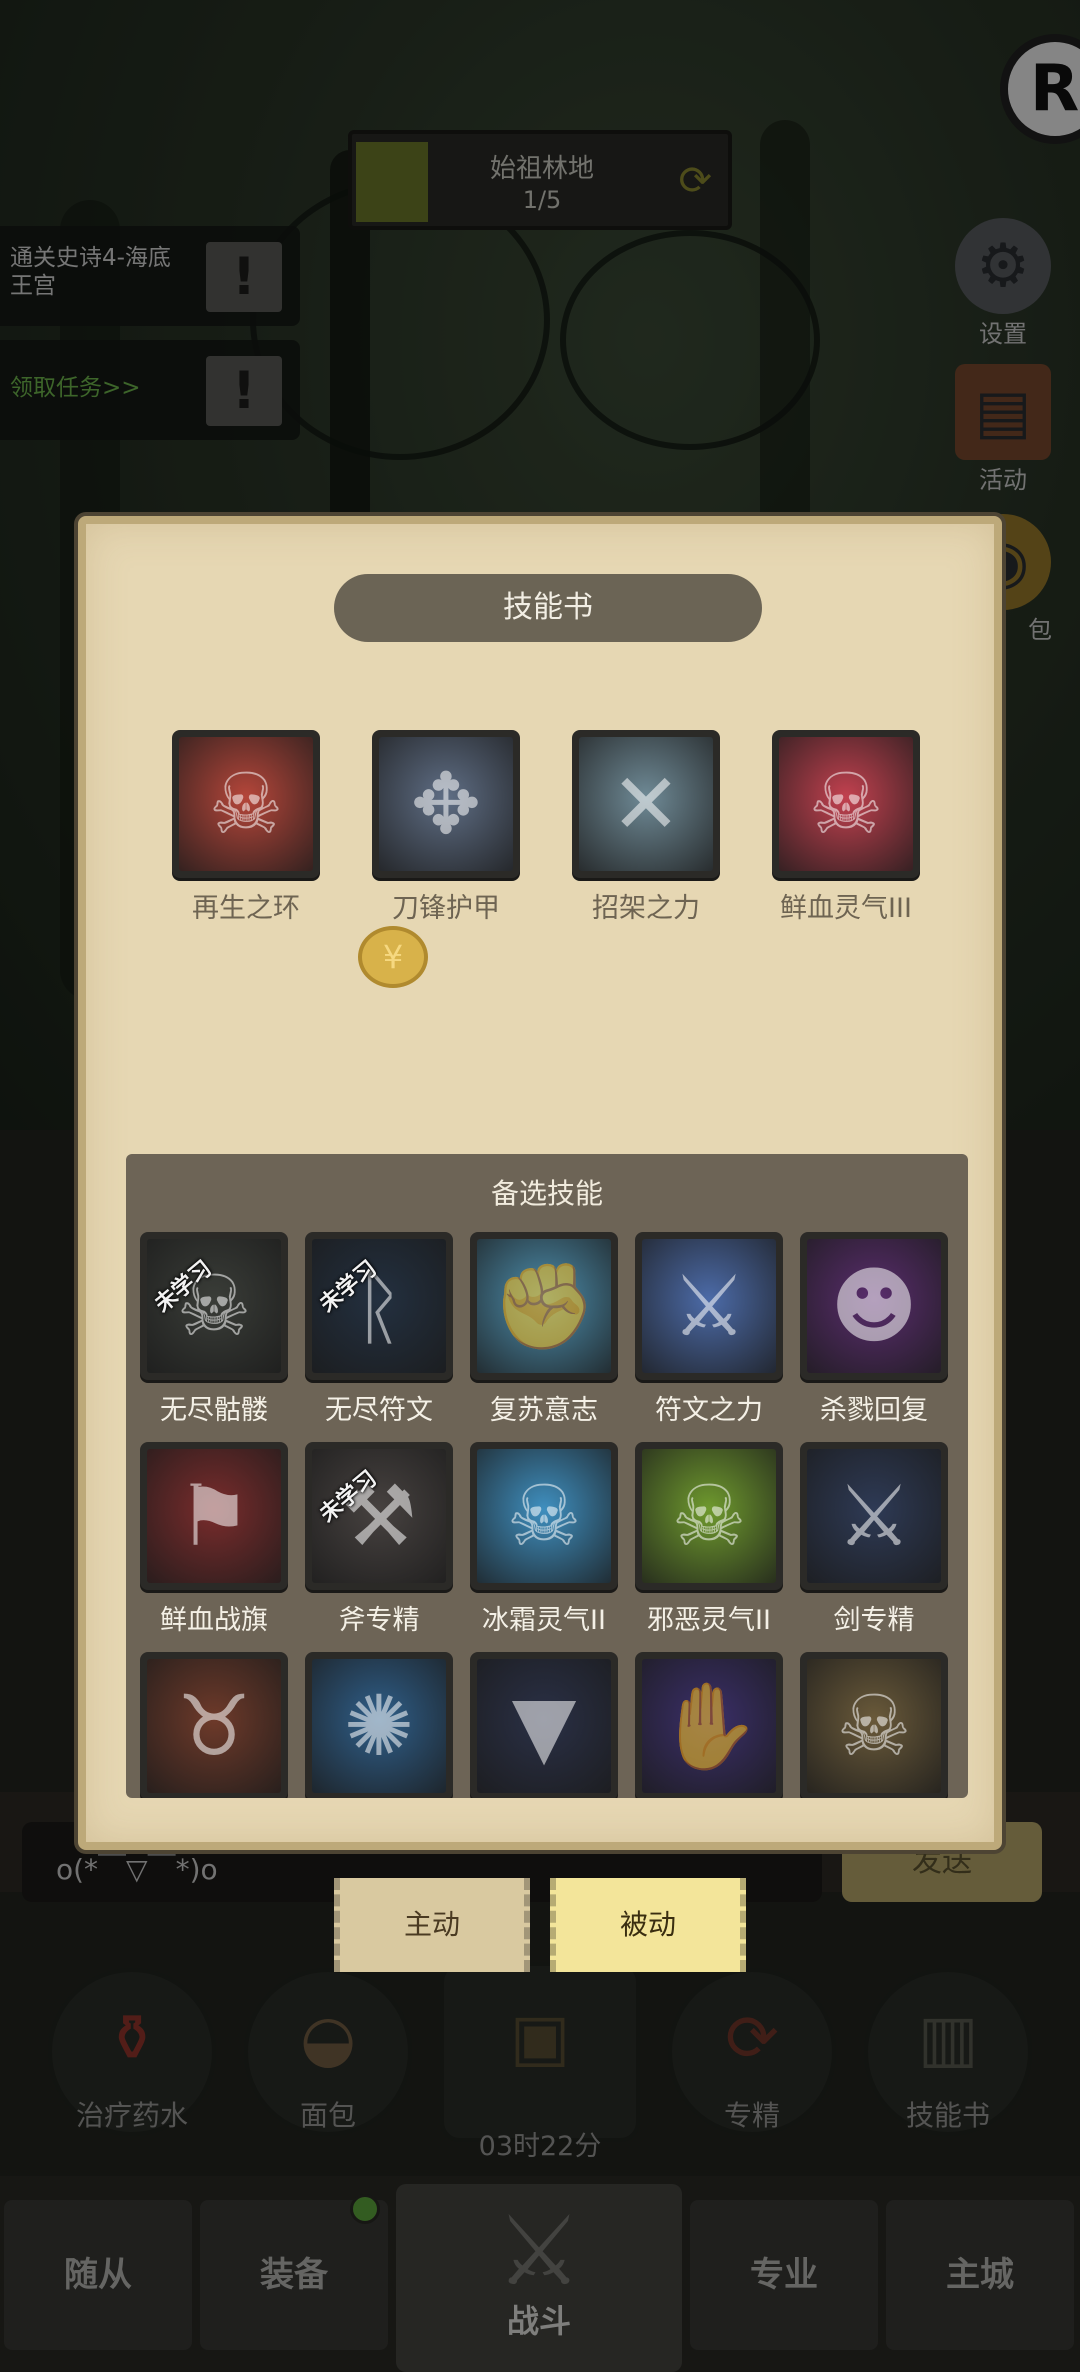  What do you see at coordinates (544, 1620) in the screenshot?
I see `skill-name: 冰霜灵气II` at bounding box center [544, 1620].